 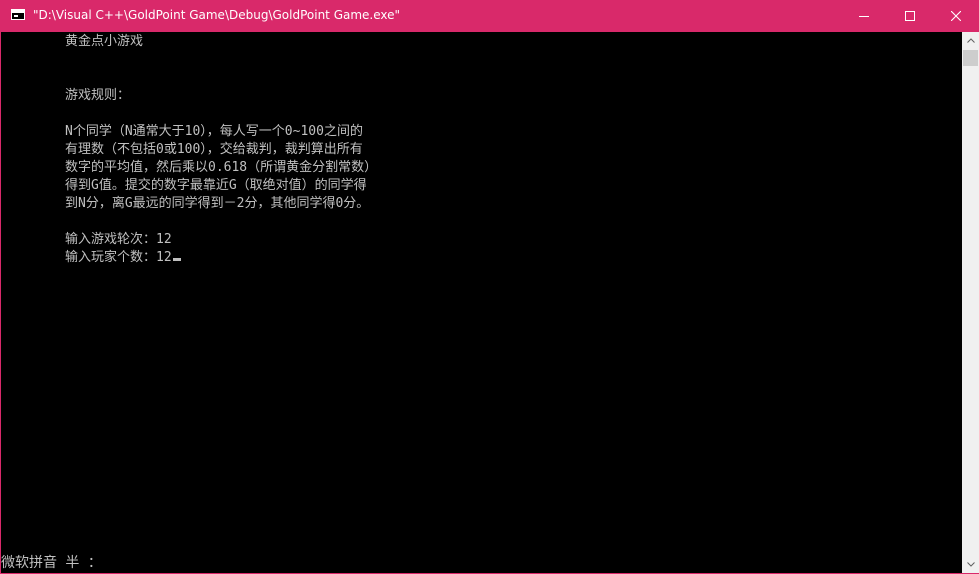 I want to click on maximize-button, so click(x=910, y=16).